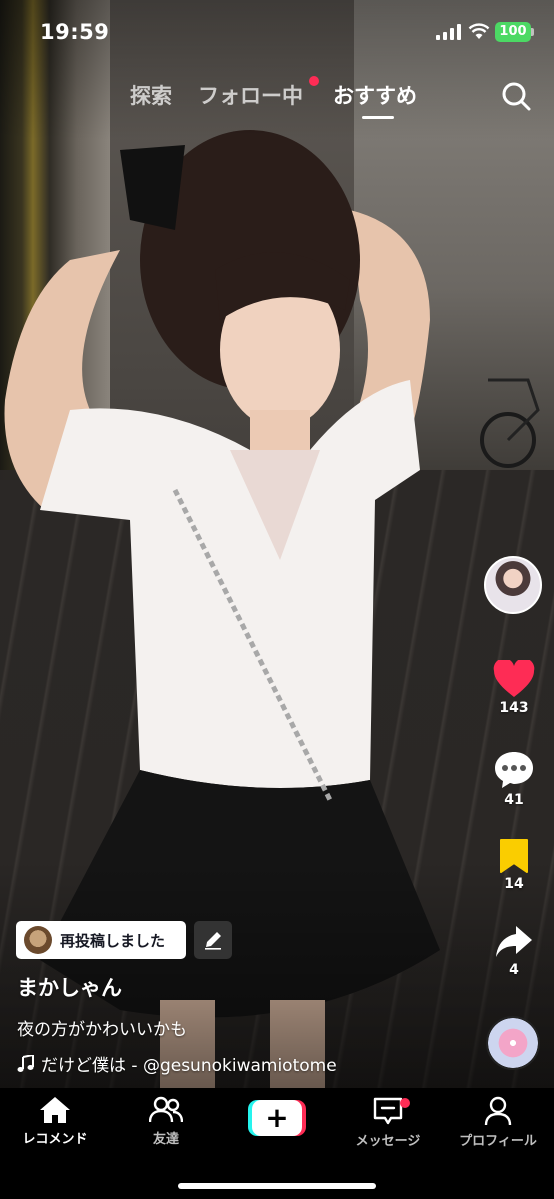 The image size is (554, 1199). I want to click on tab-explore: 探索, so click(151, 95).